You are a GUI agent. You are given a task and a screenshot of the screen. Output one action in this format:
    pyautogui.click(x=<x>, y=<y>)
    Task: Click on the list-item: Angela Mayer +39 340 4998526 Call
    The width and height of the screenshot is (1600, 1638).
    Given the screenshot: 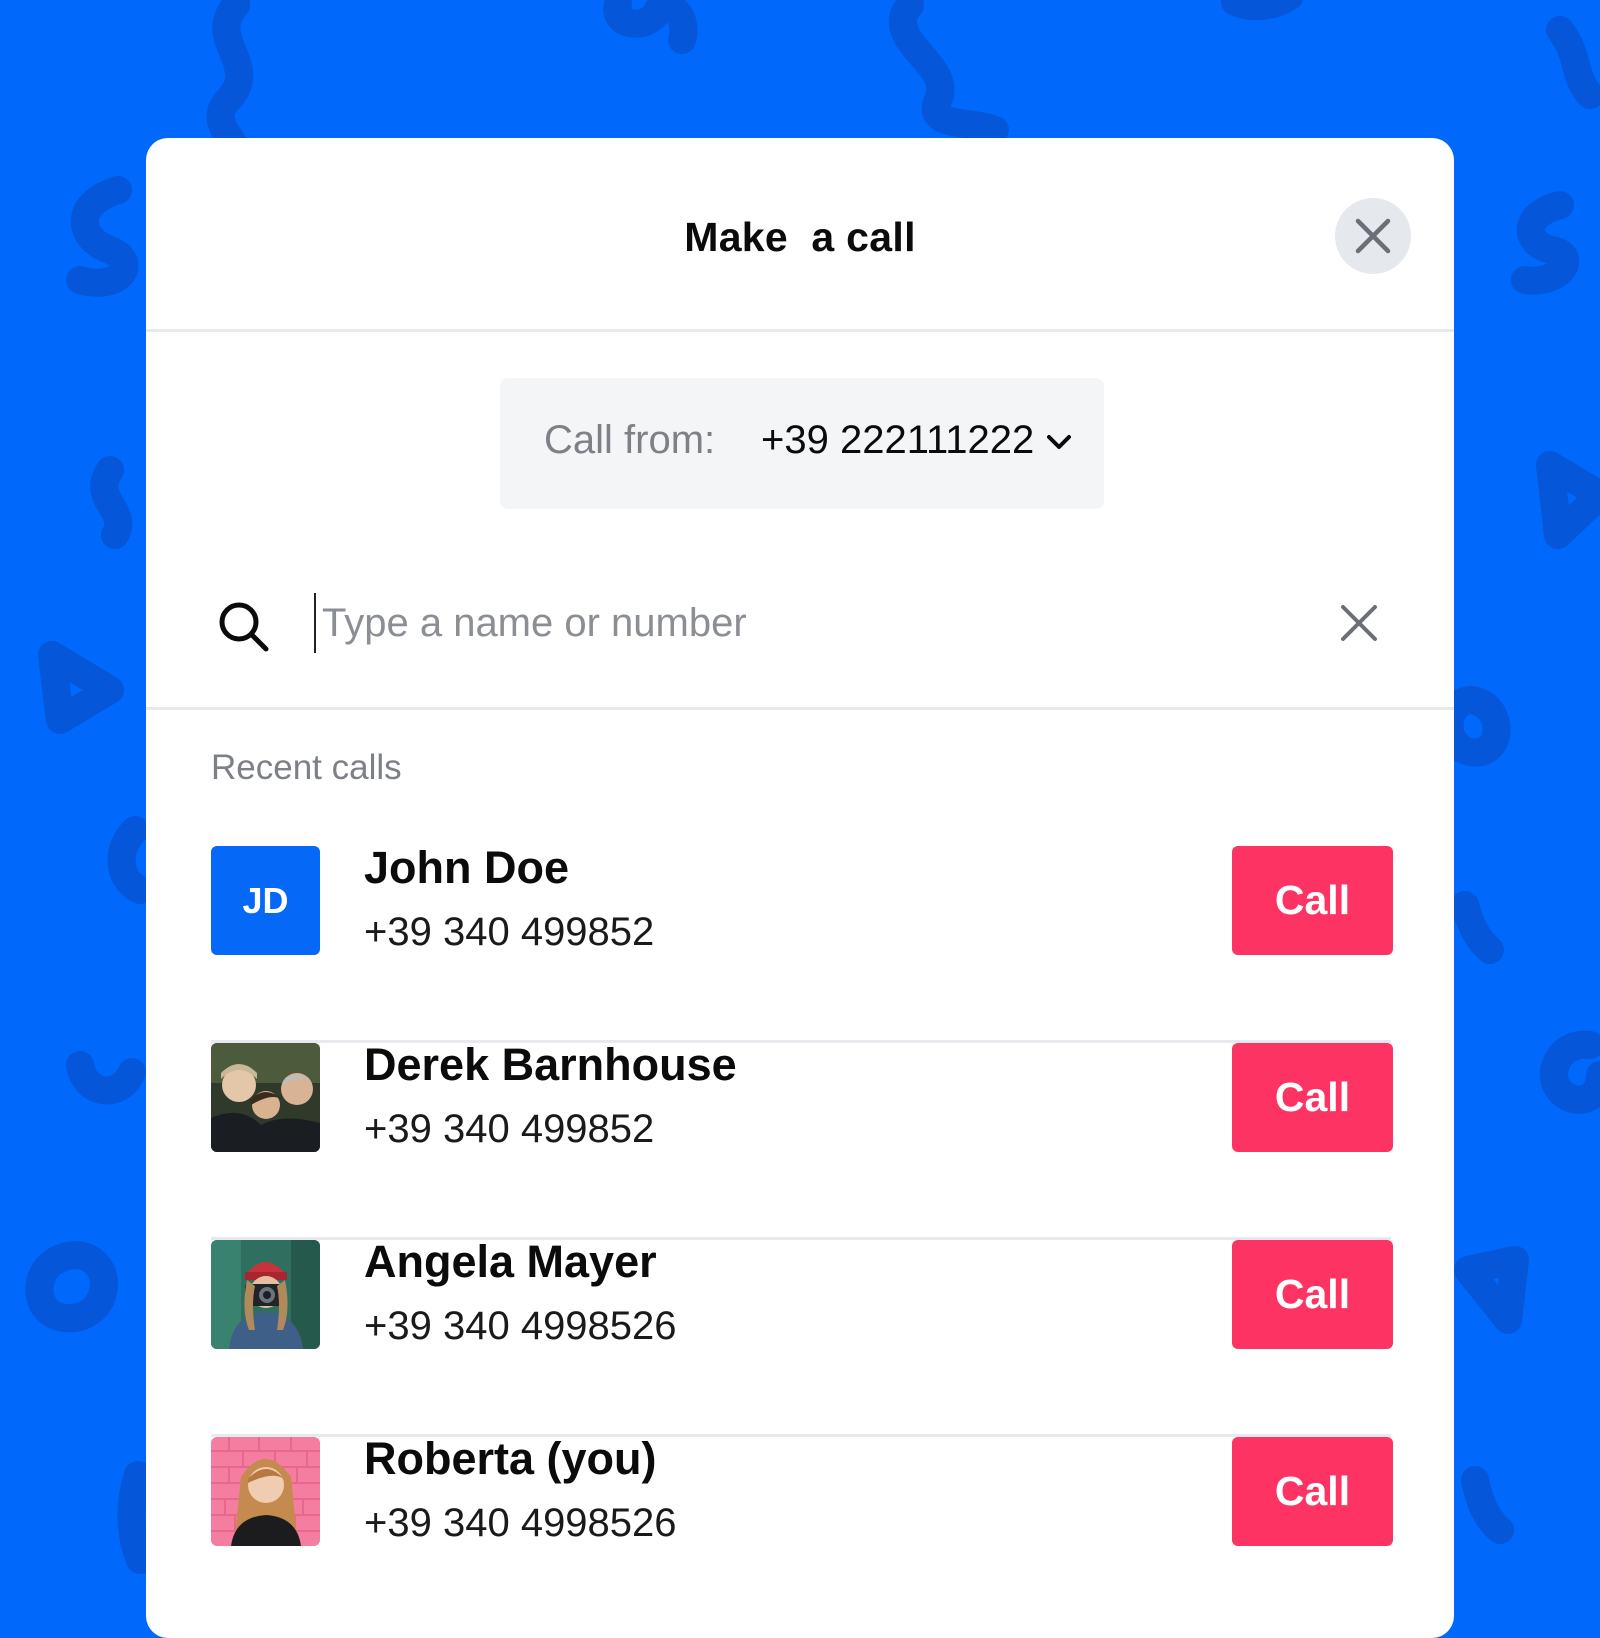 What is the action you would take?
    pyautogui.click(x=802, y=1336)
    